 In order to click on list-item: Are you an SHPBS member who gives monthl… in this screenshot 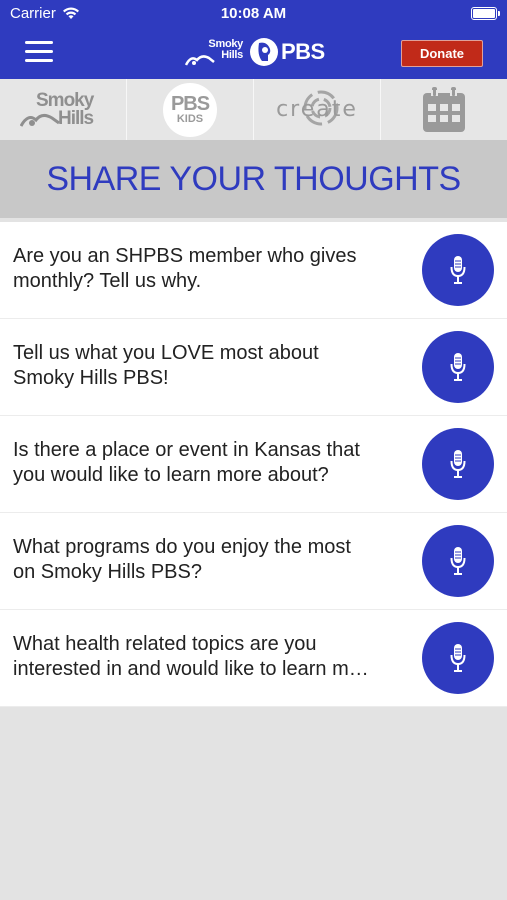, I will do `click(253, 270)`.